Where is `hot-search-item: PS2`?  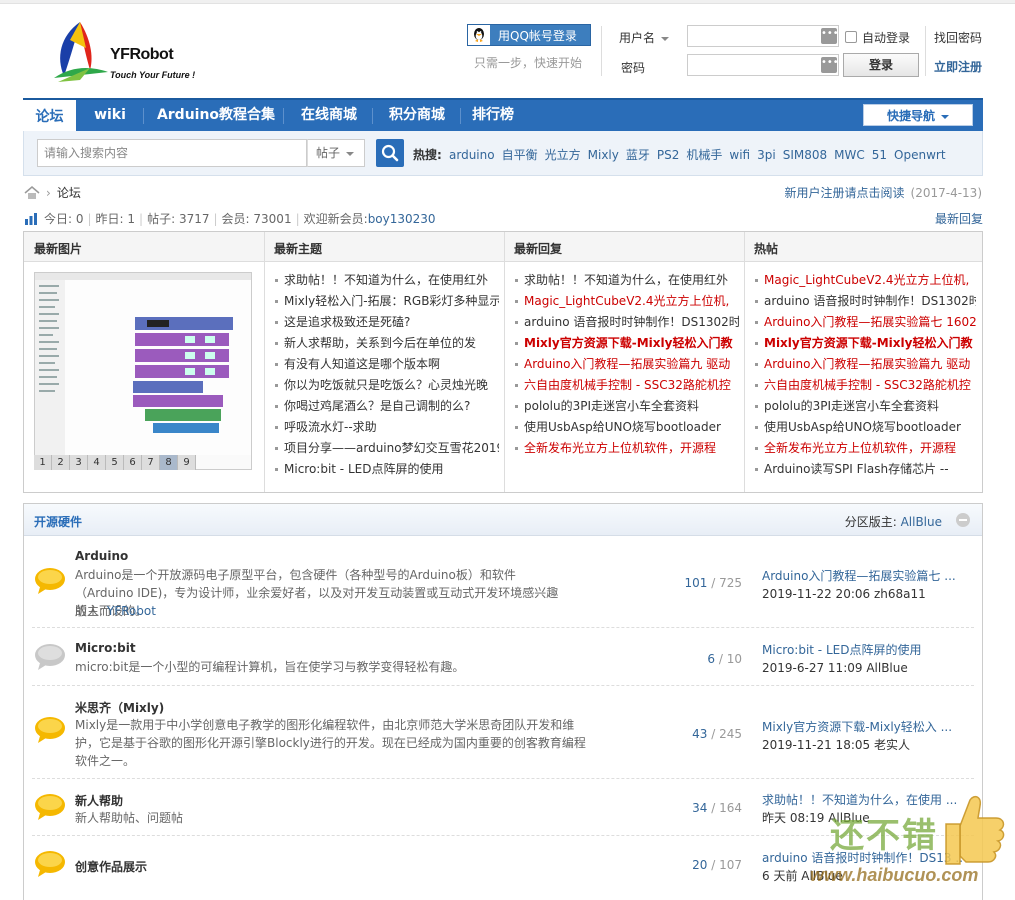
hot-search-item: PS2 is located at coordinates (668, 155).